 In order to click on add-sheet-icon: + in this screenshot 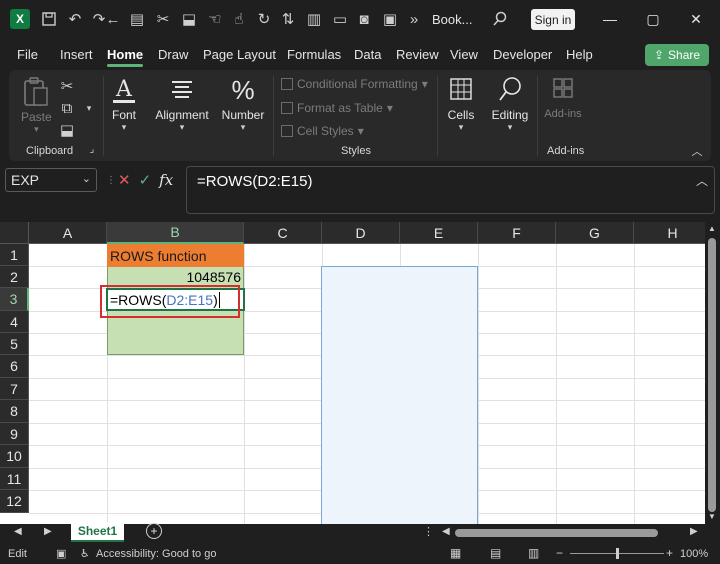, I will do `click(154, 531)`.